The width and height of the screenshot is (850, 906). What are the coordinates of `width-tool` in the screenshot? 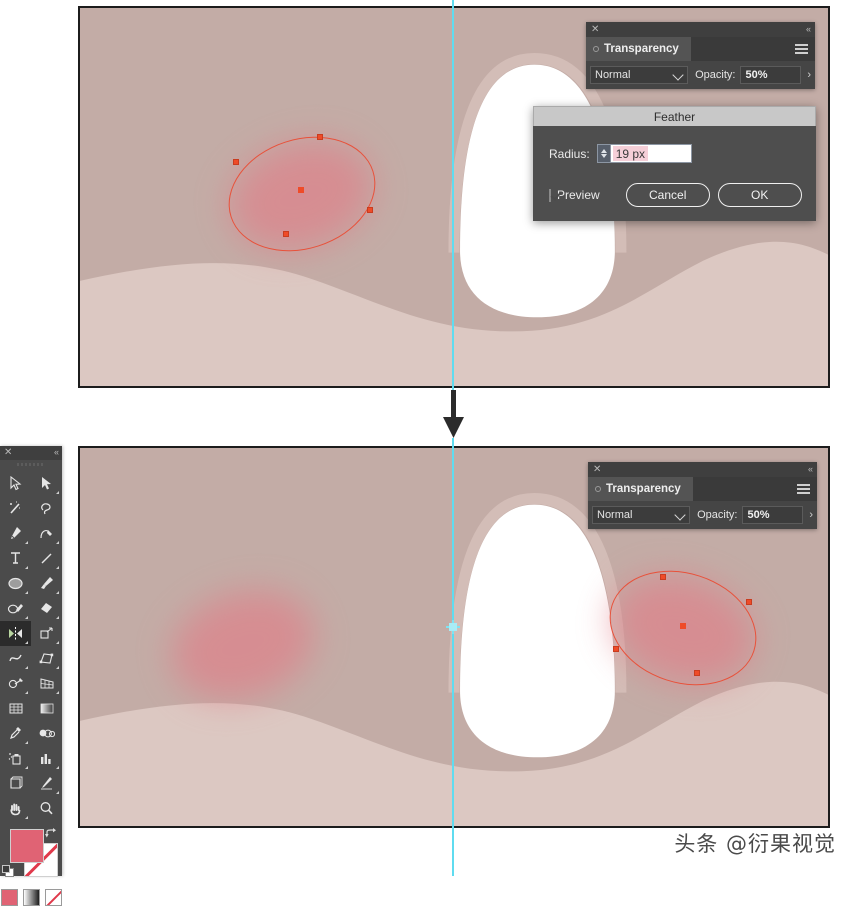 It's located at (15, 658).